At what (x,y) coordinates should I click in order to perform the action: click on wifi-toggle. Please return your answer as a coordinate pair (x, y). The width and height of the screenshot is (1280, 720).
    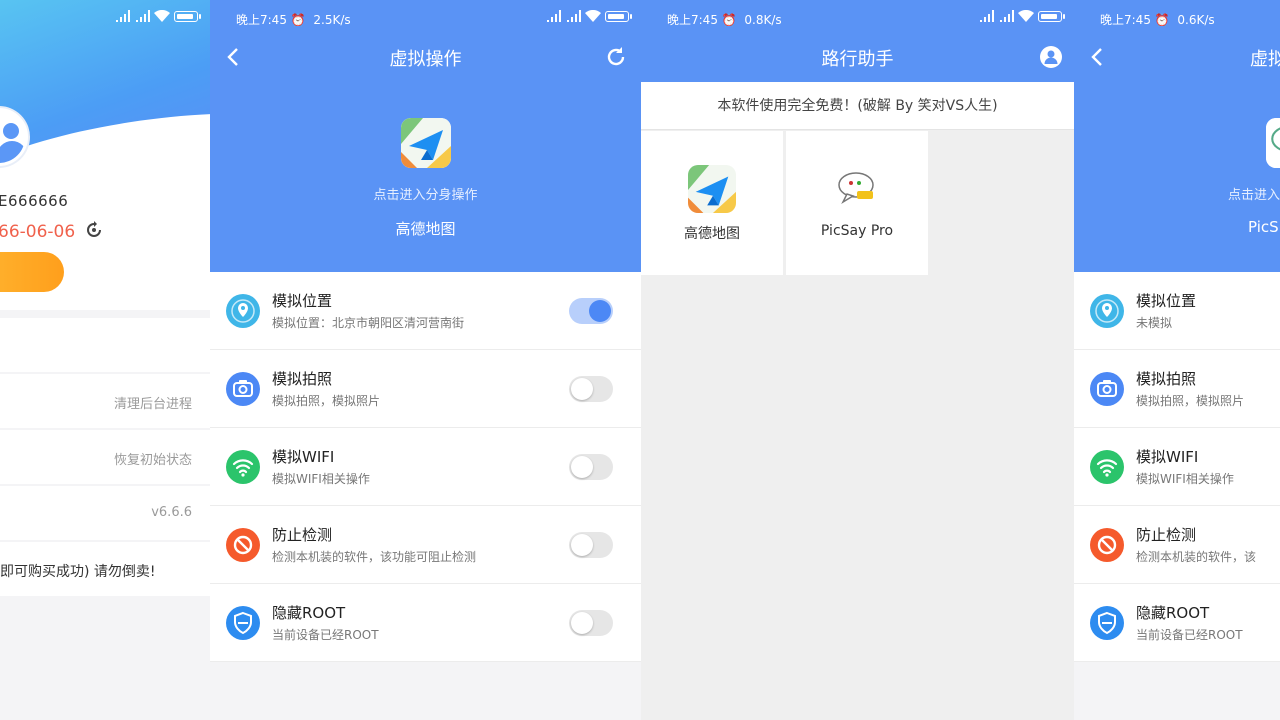
    Looking at the image, I should click on (591, 467).